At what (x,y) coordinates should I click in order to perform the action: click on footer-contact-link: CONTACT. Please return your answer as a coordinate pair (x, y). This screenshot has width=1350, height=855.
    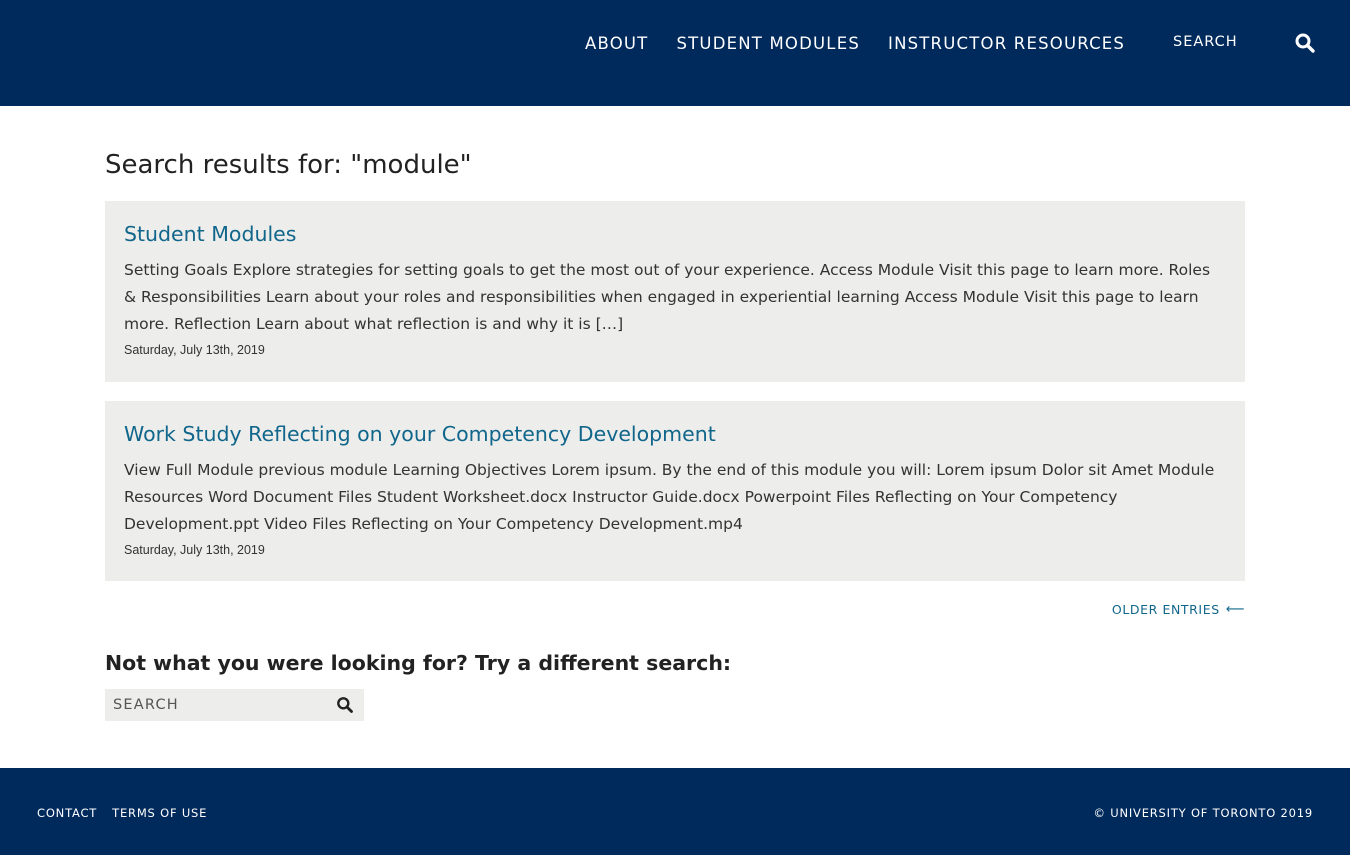
    Looking at the image, I should click on (67, 813).